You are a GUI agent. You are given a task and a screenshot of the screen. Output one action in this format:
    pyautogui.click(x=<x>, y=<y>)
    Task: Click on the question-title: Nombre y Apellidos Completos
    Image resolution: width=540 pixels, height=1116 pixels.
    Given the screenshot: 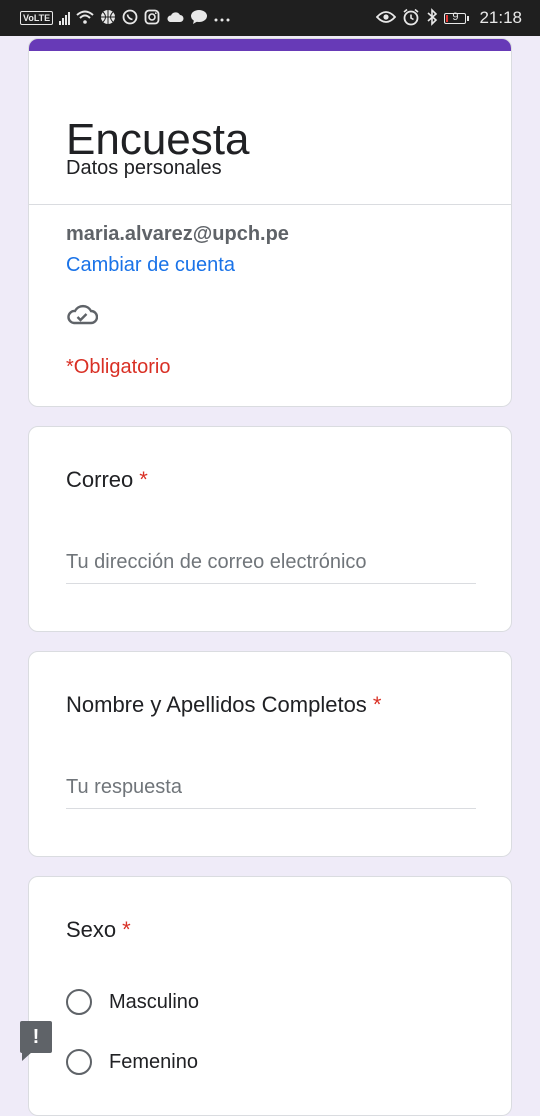 What is the action you would take?
    pyautogui.click(x=216, y=704)
    